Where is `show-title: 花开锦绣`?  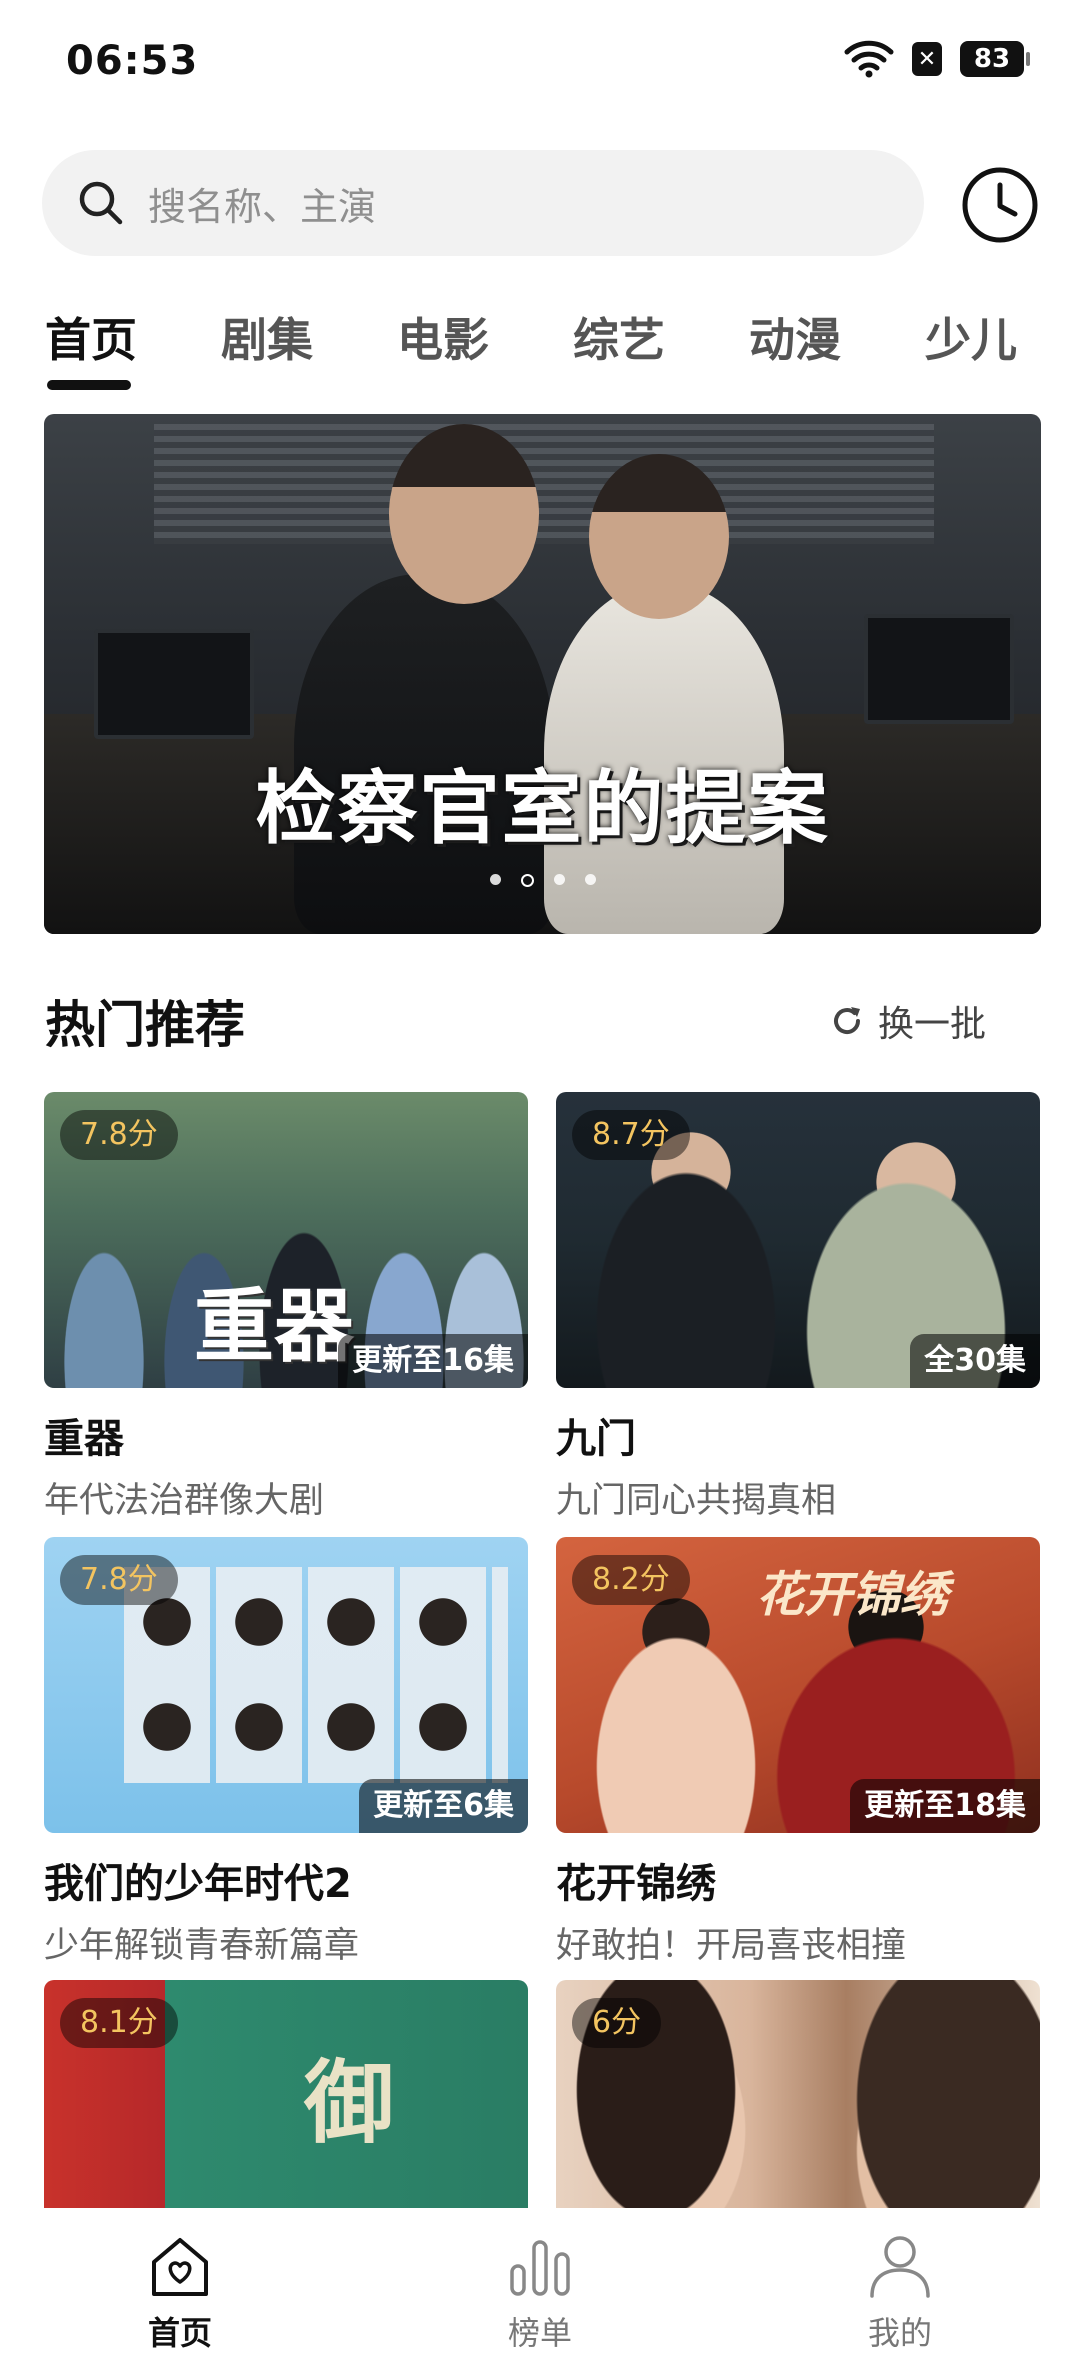 show-title: 花开锦绣 is located at coordinates (636, 1884).